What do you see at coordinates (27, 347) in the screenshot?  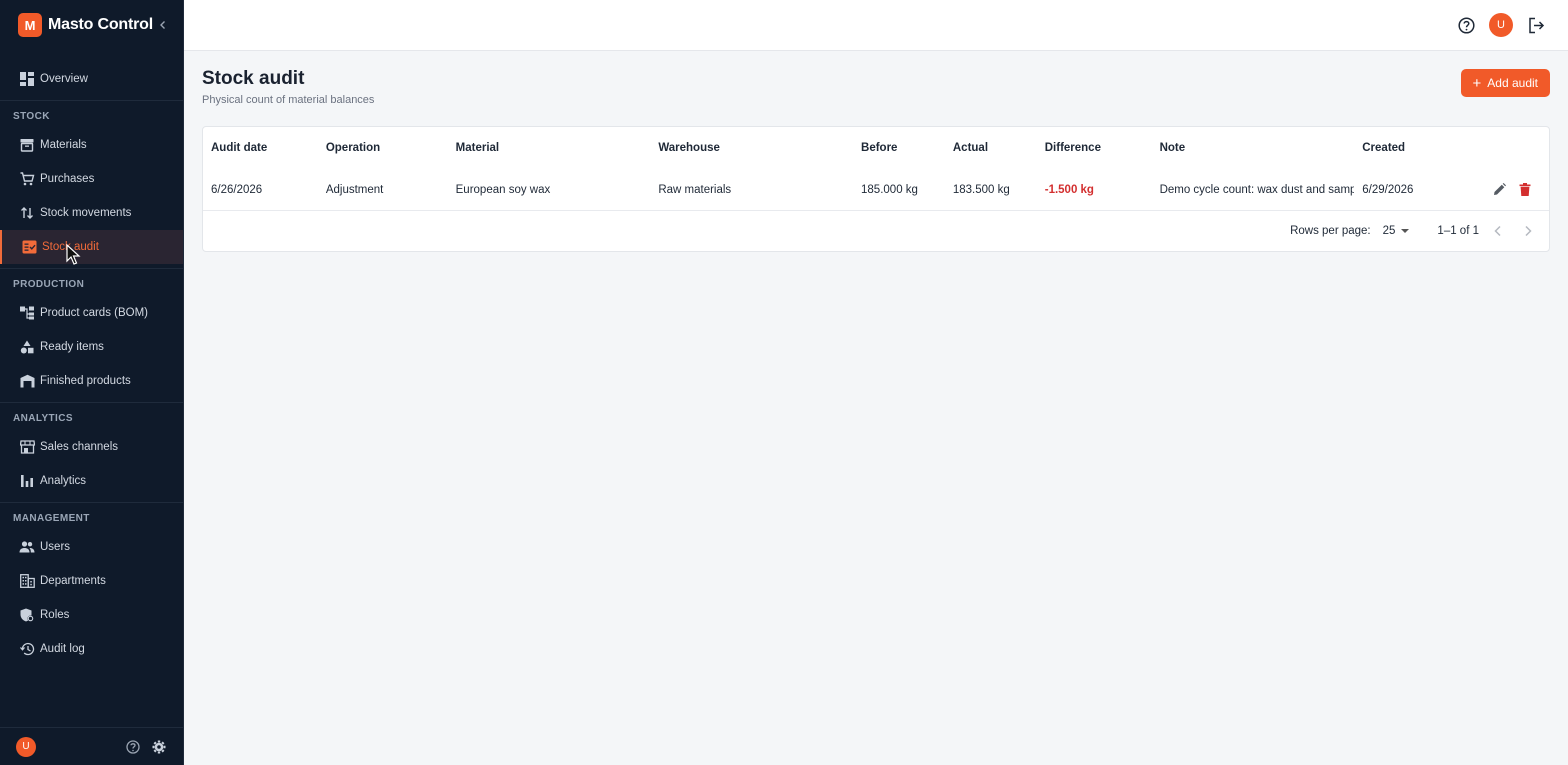 I see `shapes-icon` at bounding box center [27, 347].